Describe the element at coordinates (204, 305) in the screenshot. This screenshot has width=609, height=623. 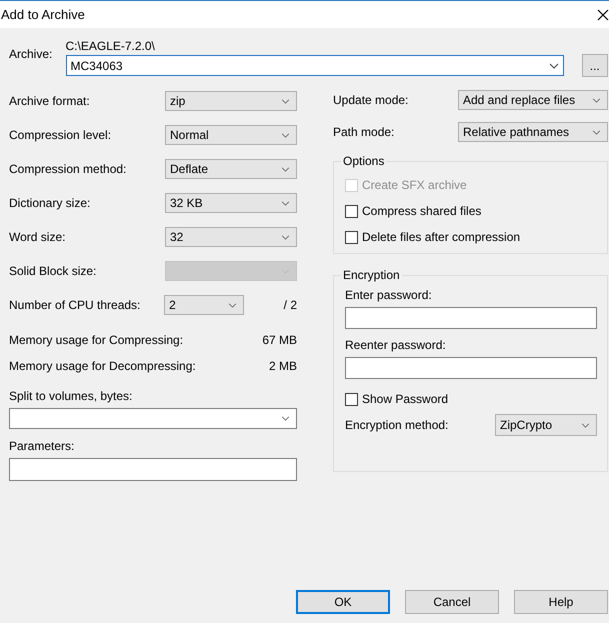
I see `dropdown: 2` at that location.